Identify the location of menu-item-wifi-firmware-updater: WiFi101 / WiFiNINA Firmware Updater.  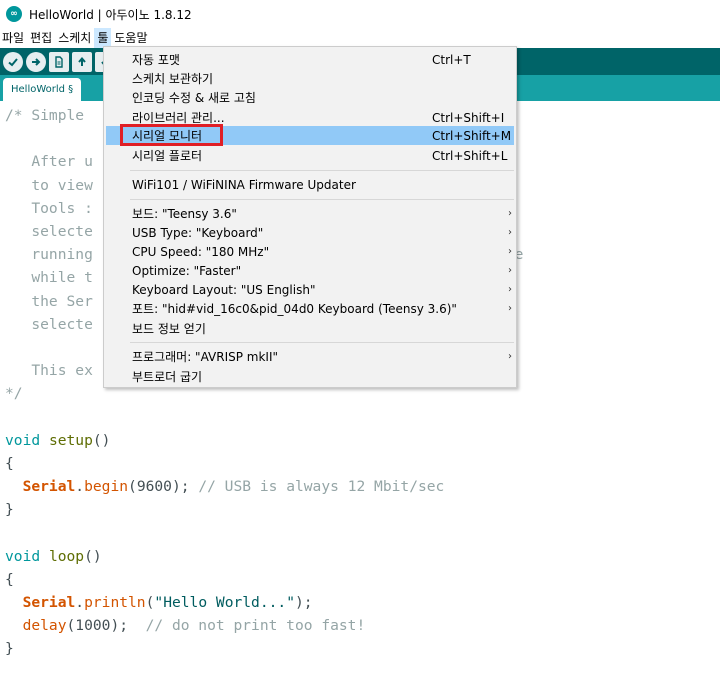
(310, 184).